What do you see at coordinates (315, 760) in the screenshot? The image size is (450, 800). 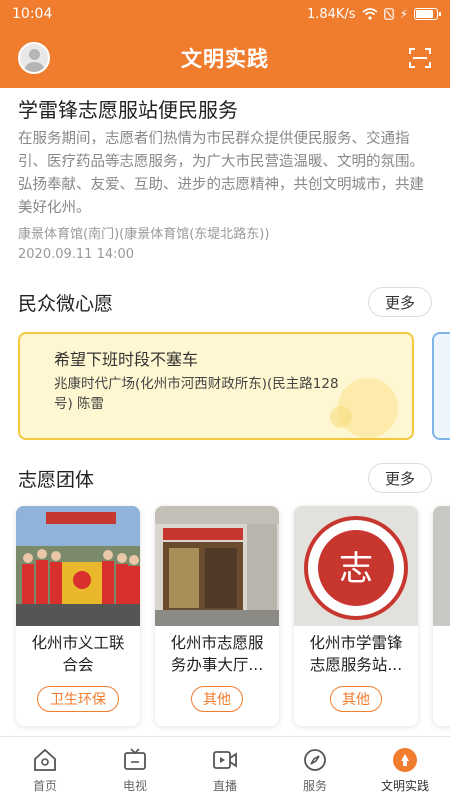 I see `compass-icon` at bounding box center [315, 760].